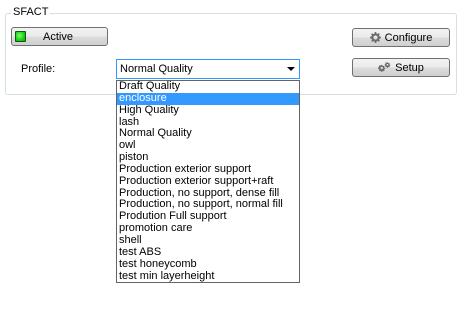 This screenshot has width=464, height=312. I want to click on profile-option: promotion care, so click(208, 229).